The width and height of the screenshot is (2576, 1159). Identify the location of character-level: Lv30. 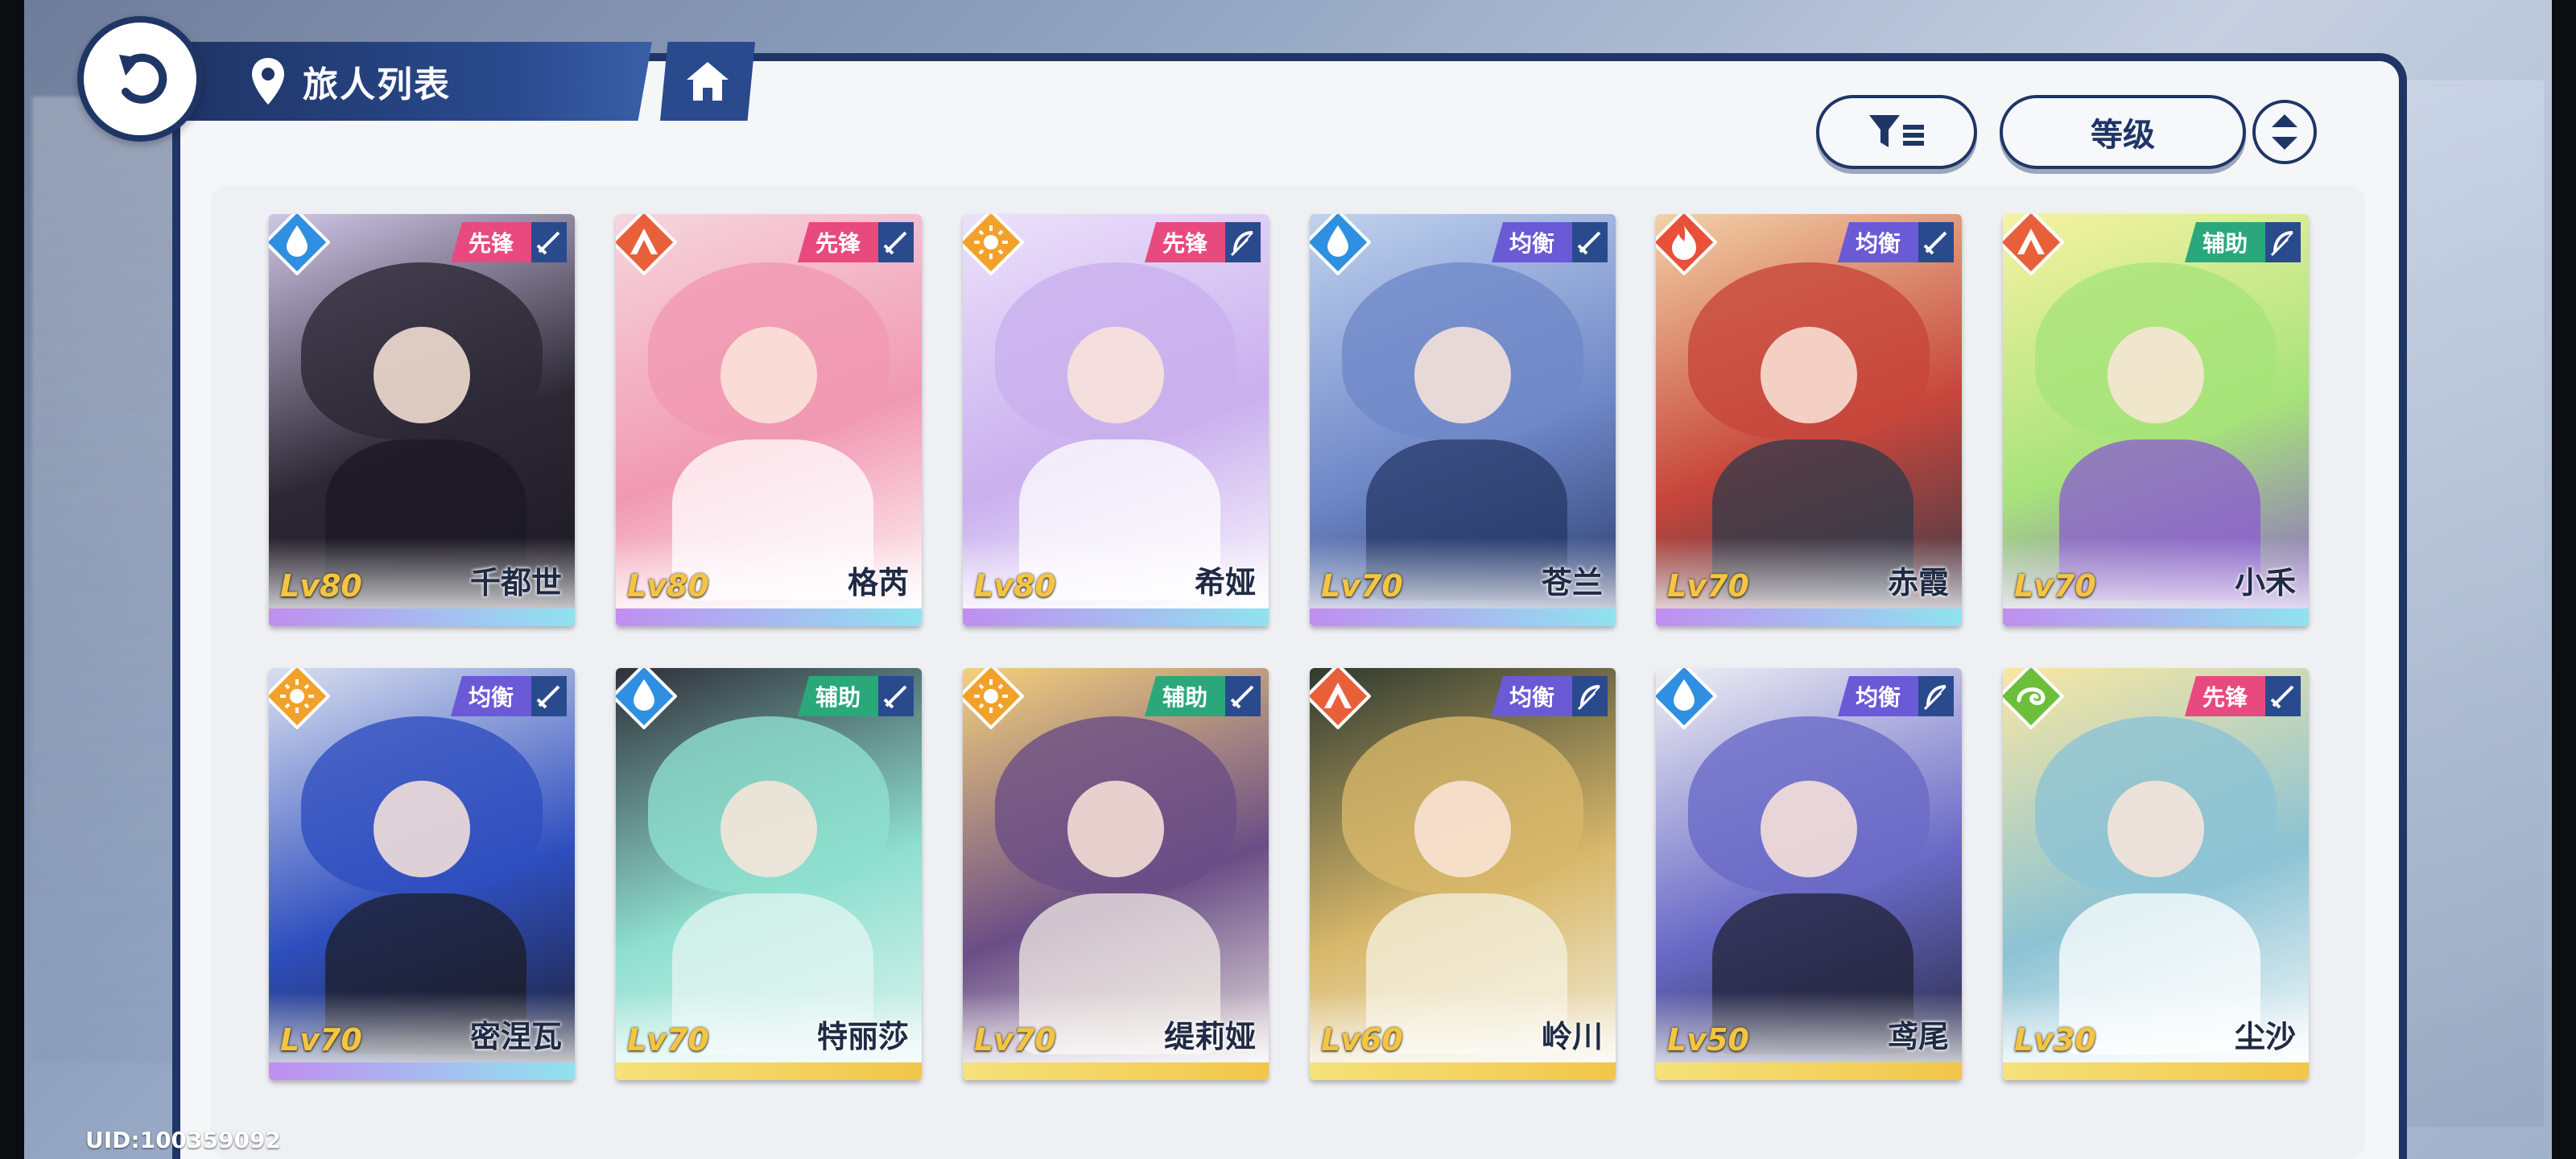
(2055, 1040).